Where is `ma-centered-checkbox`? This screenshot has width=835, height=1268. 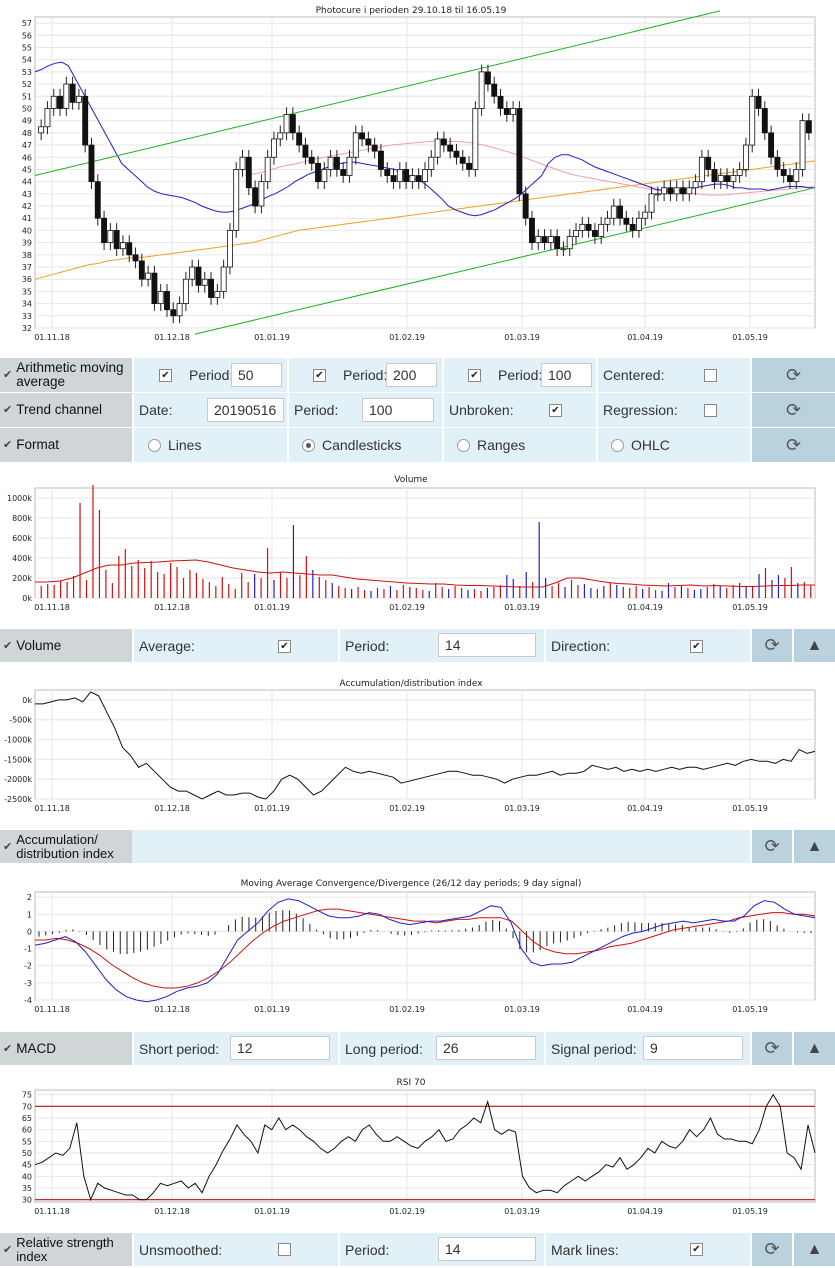 ma-centered-checkbox is located at coordinates (710, 375).